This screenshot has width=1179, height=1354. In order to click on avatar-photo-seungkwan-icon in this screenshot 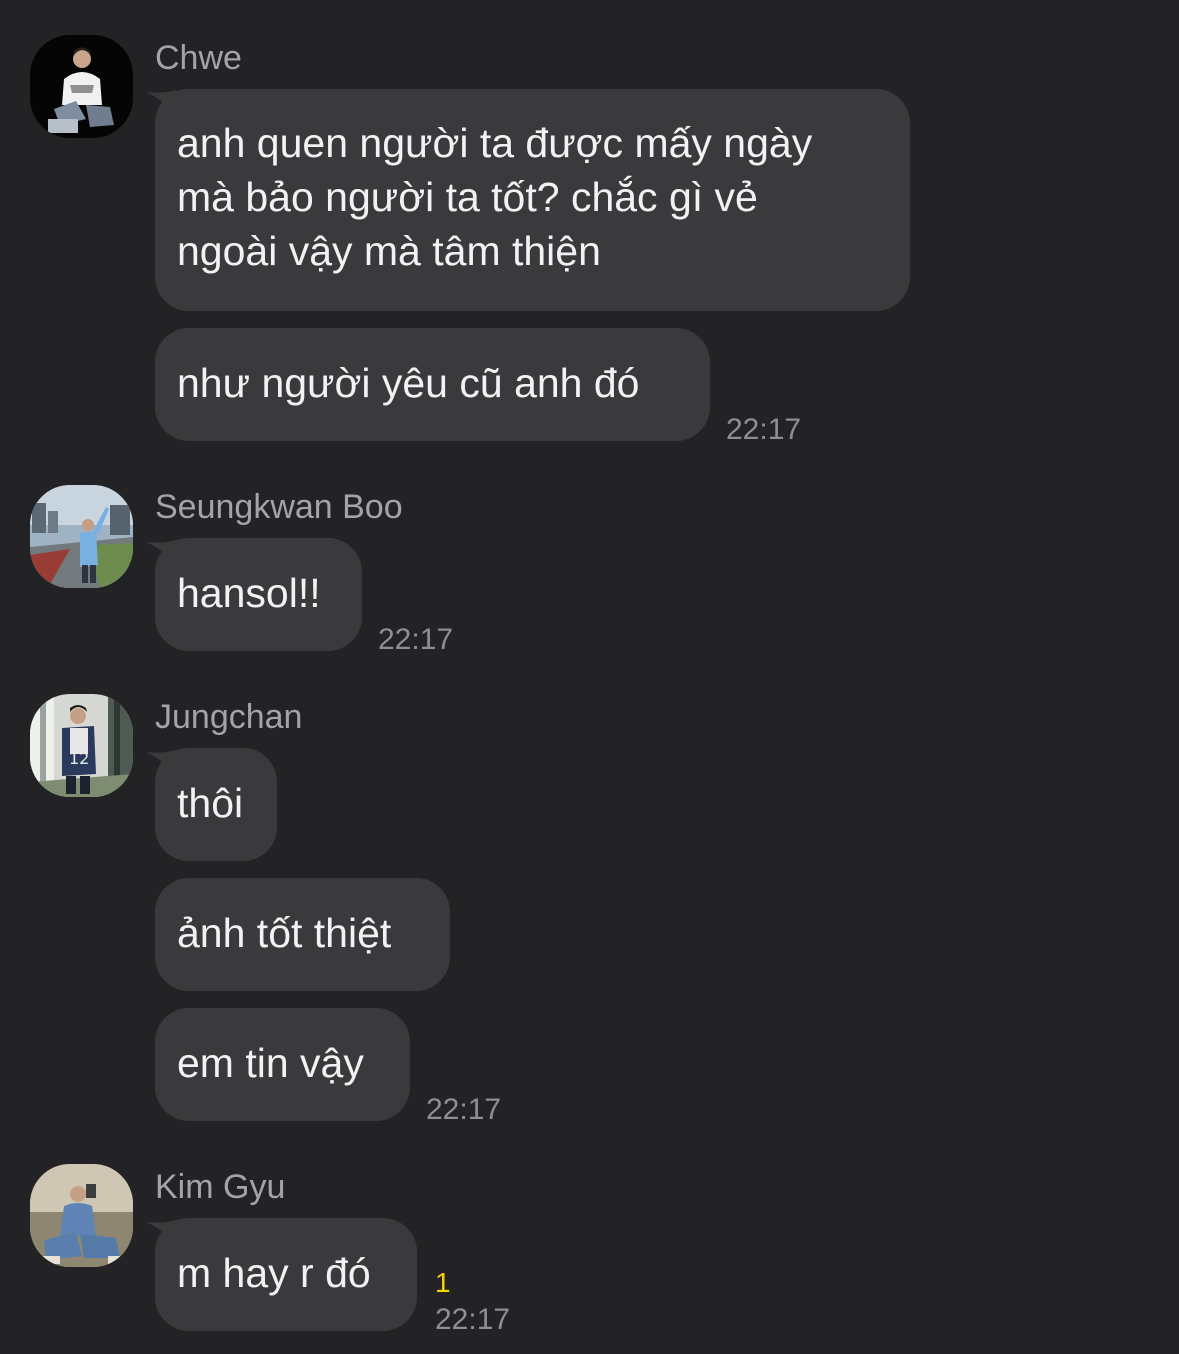, I will do `click(81, 536)`.